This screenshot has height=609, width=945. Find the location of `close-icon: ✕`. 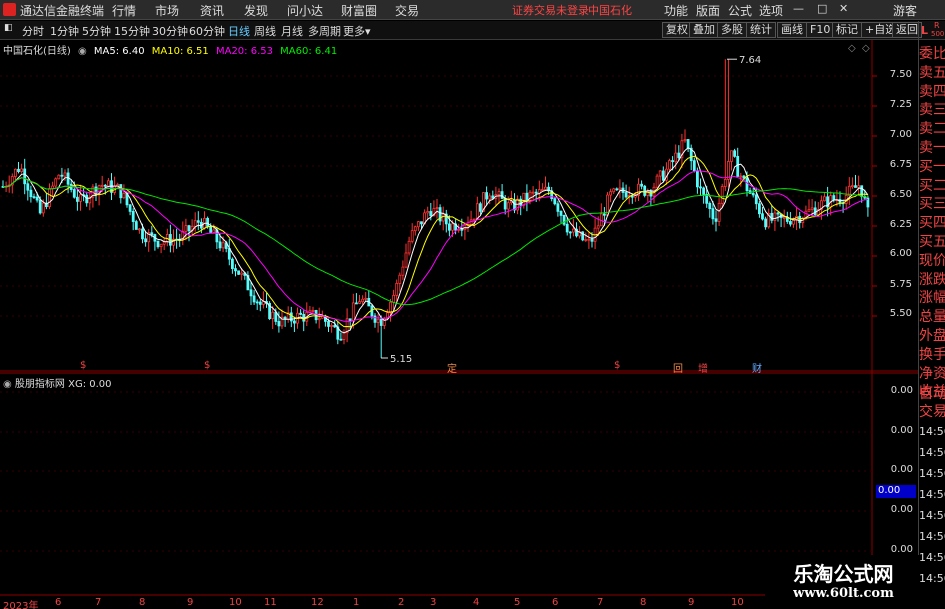

close-icon: ✕ is located at coordinates (843, 8).